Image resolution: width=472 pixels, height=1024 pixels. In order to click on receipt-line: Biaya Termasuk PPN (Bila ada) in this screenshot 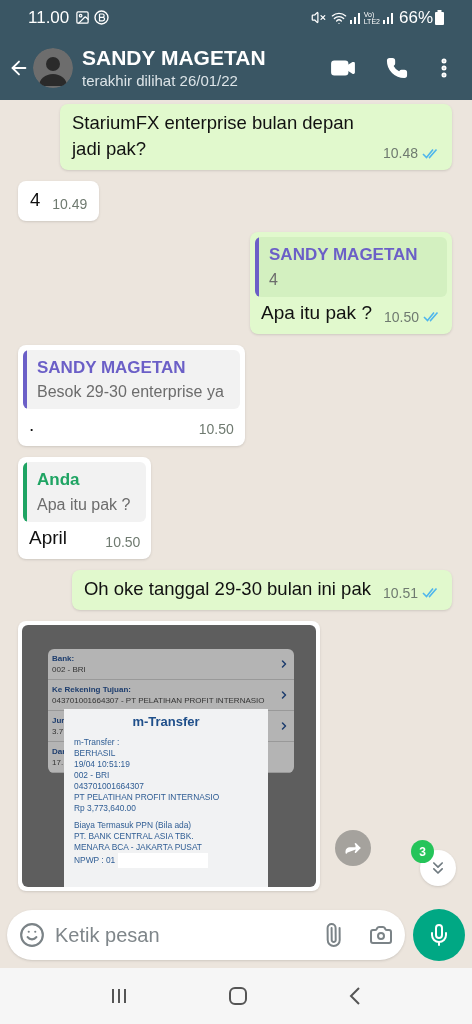, I will do `click(133, 825)`.